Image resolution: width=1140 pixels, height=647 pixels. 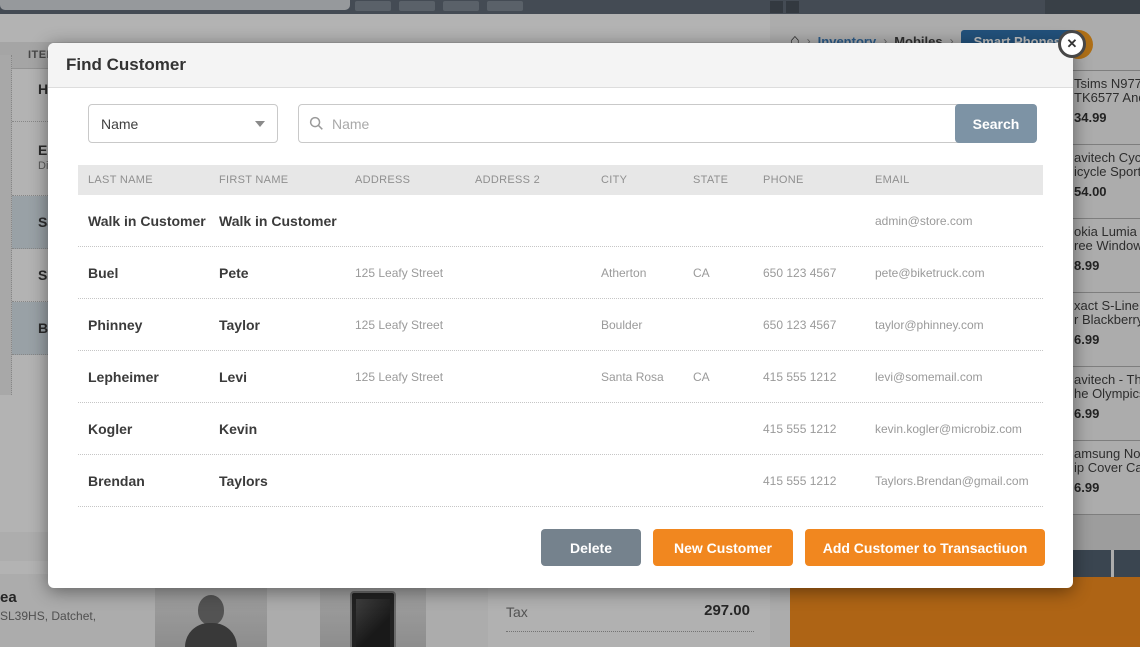 I want to click on search-button: Search, so click(x=996, y=123).